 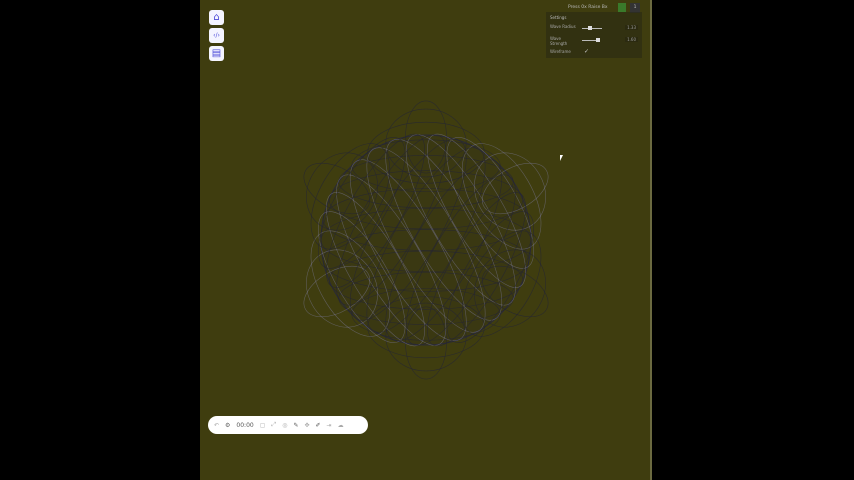 I want to click on settings-icon: ◎, so click(x=284, y=425).